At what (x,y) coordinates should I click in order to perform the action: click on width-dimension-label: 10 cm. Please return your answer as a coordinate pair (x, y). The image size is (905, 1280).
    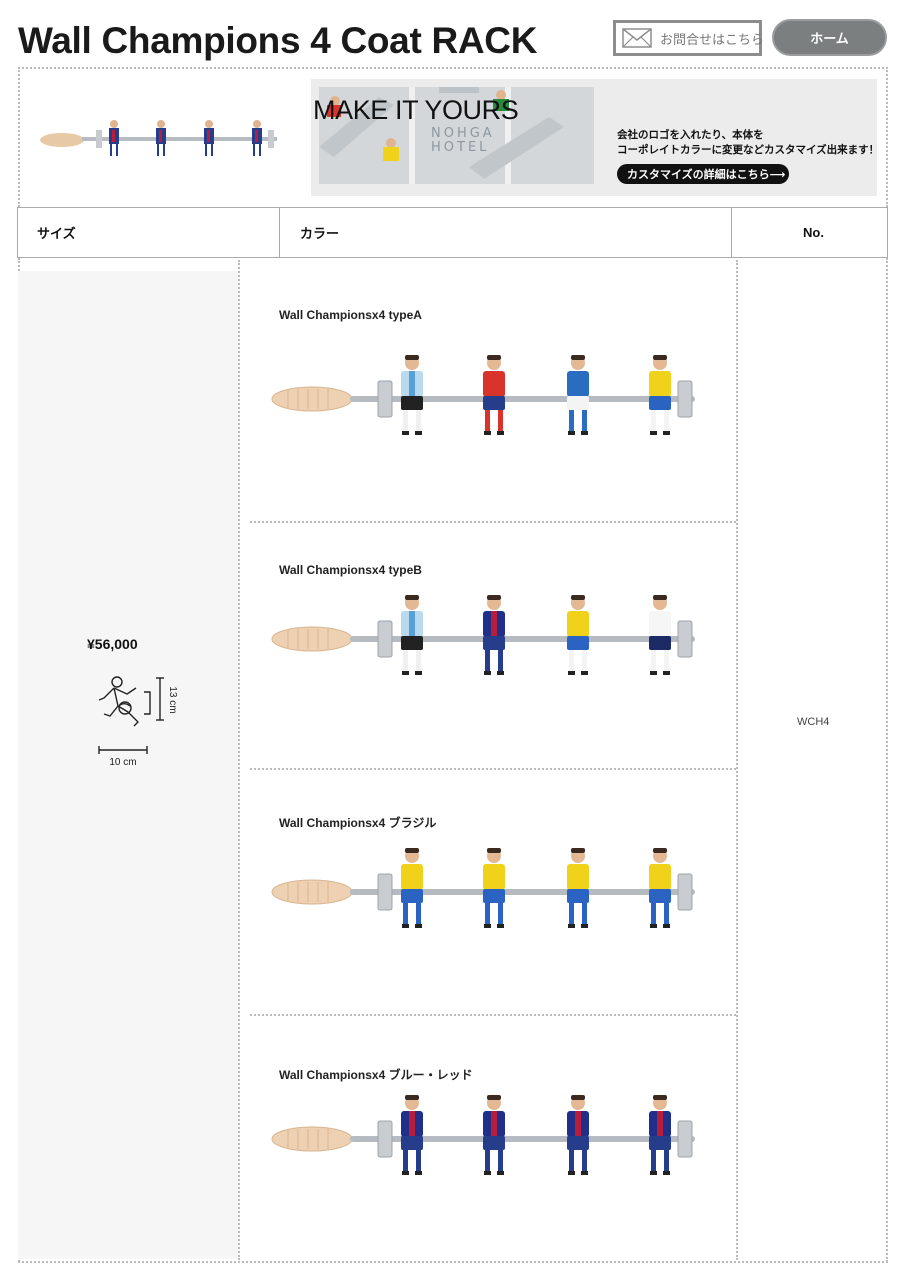
    Looking at the image, I should click on (122, 762).